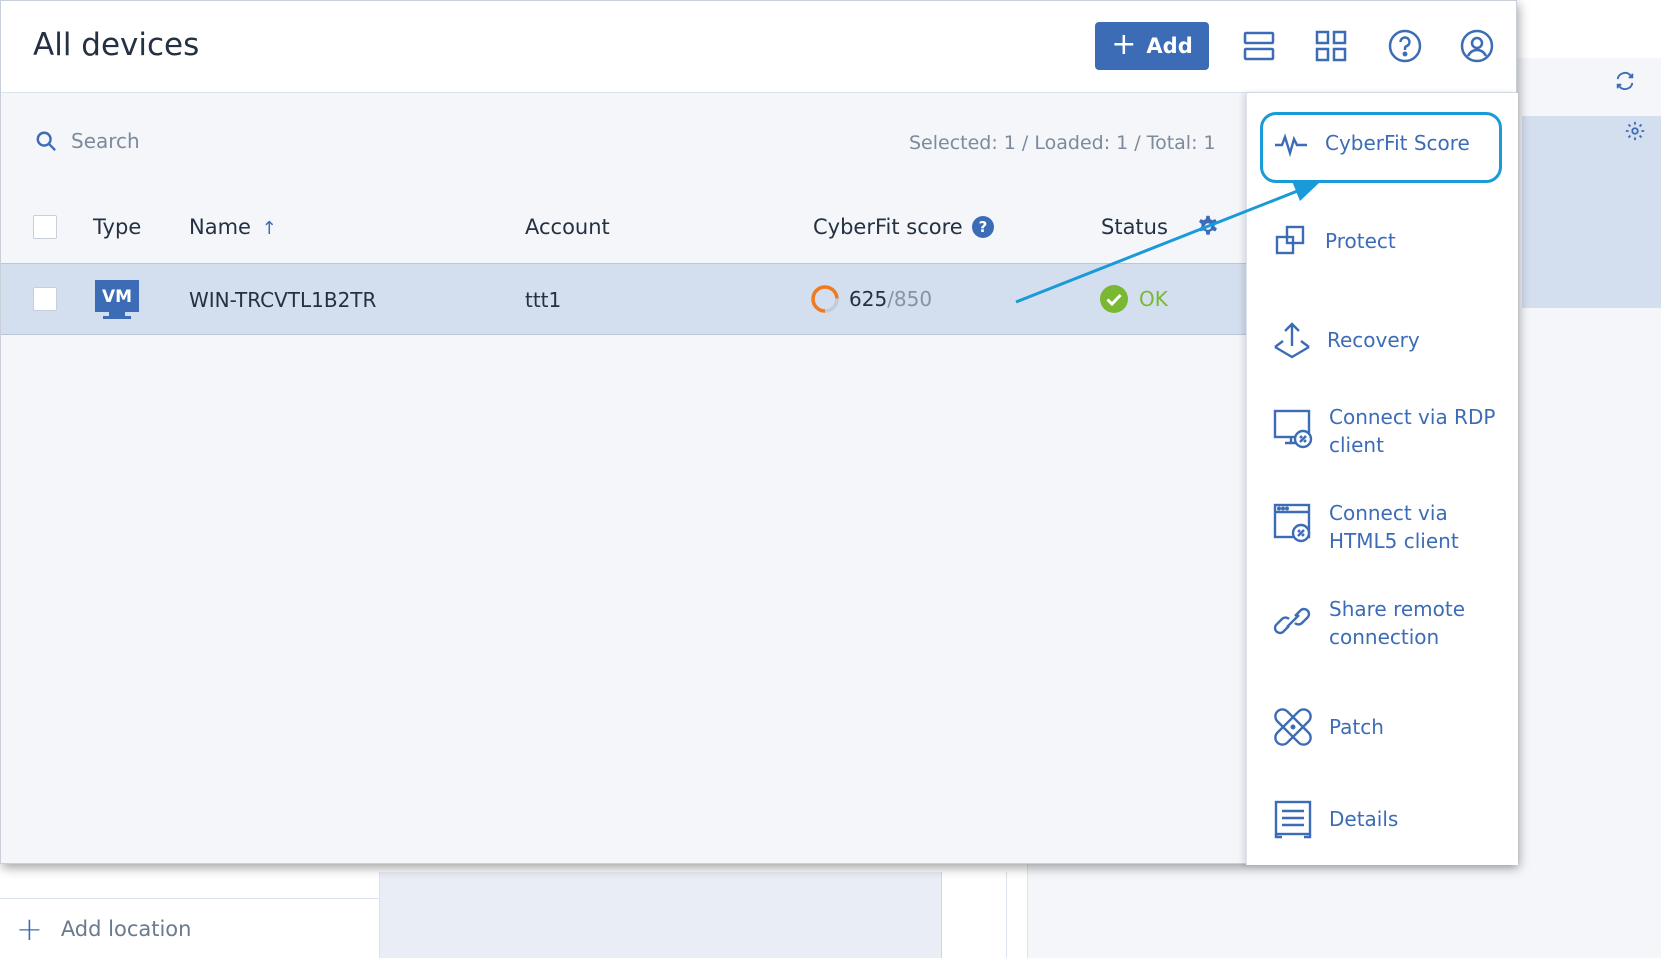 The image size is (1661, 958). What do you see at coordinates (269, 228) in the screenshot?
I see `sort-ascending-icon: ↑` at bounding box center [269, 228].